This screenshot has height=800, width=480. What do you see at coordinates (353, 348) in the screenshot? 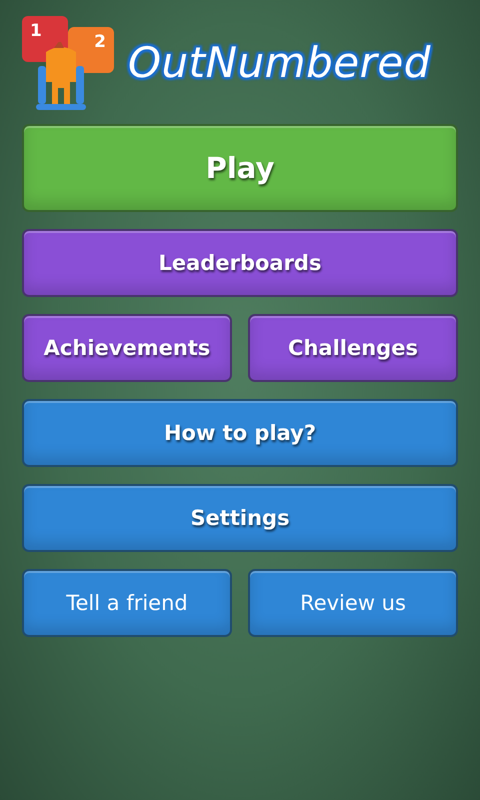
I see `menu-button: Challenges` at bounding box center [353, 348].